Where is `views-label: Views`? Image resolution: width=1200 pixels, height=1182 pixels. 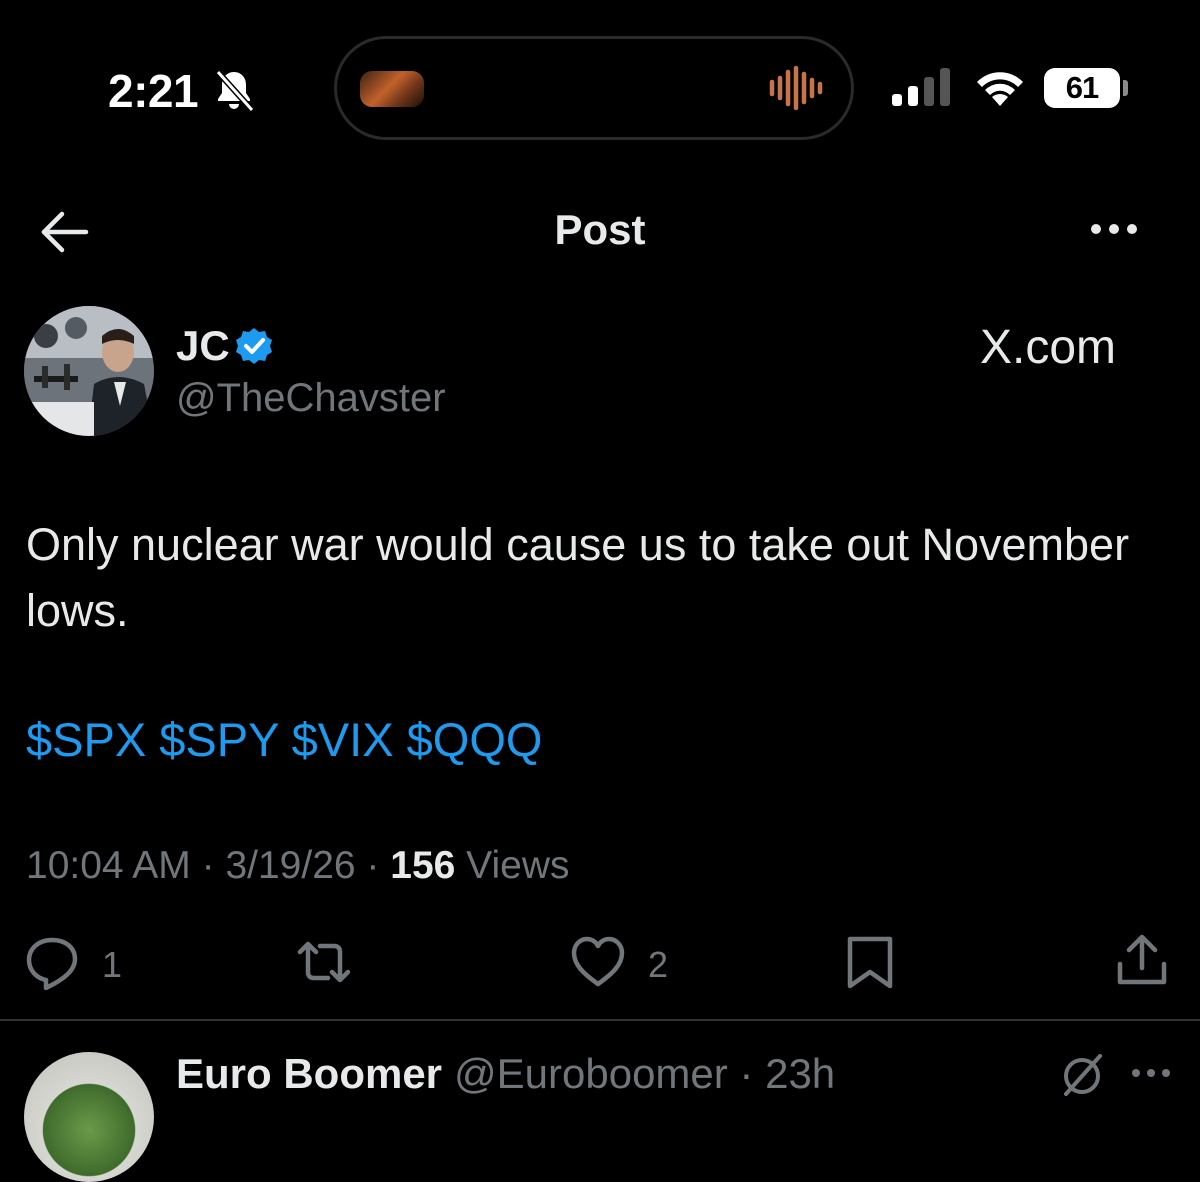 views-label: Views is located at coordinates (518, 865).